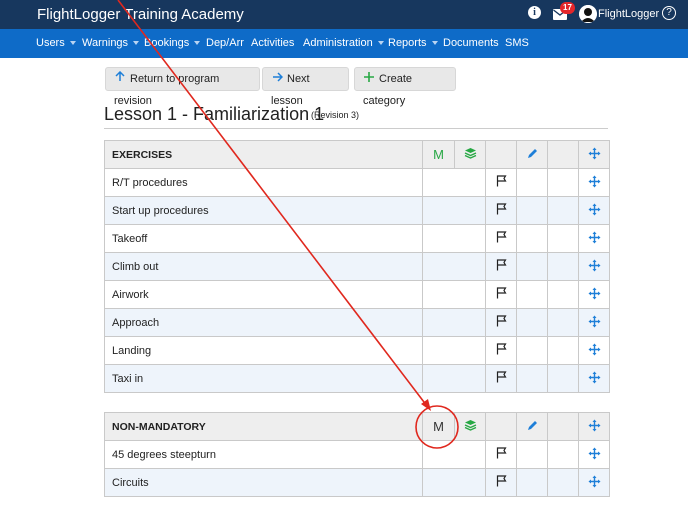 This screenshot has width=688, height=522. Describe the element at coordinates (272, 43) in the screenshot. I see `nav-activities: Activities` at that location.